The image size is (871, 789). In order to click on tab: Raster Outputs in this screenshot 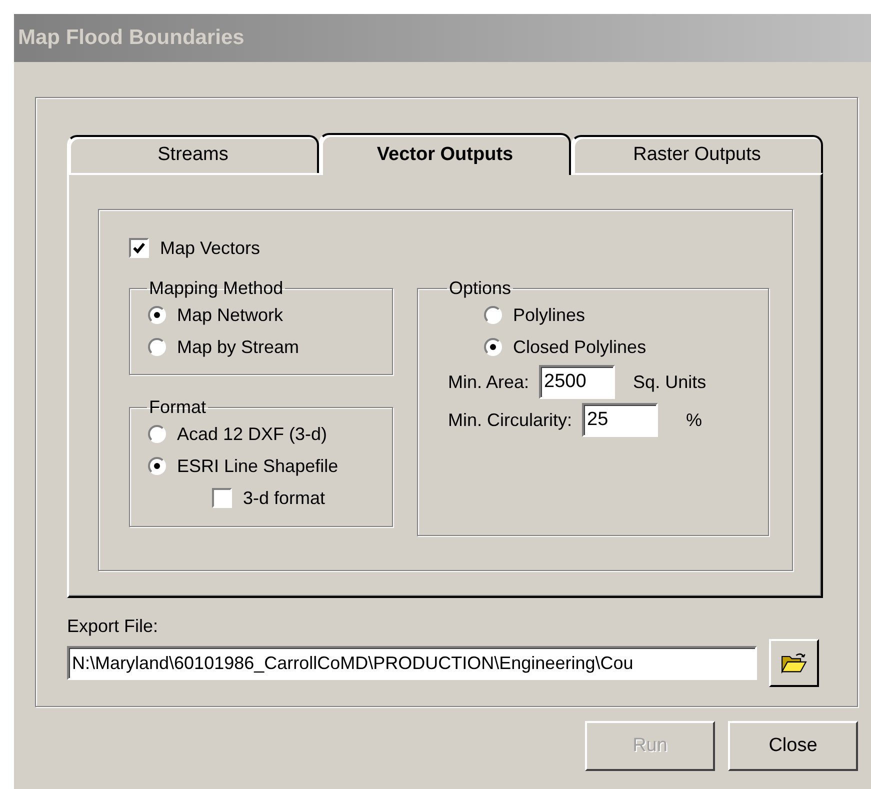, I will do `click(697, 154)`.